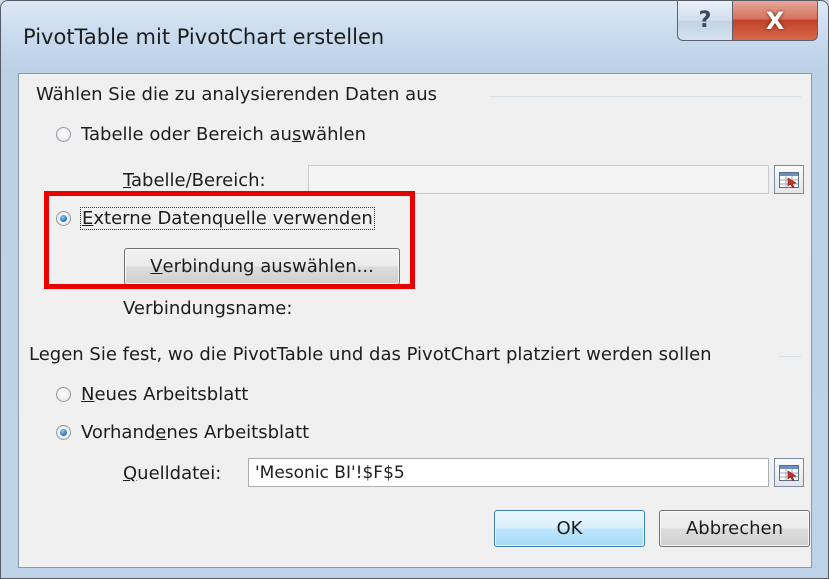 The height and width of the screenshot is (579, 829). Describe the element at coordinates (223, 134) in the screenshot. I see `radio-table-or-range-label: Tabelle oder Bereich auswählen` at that location.